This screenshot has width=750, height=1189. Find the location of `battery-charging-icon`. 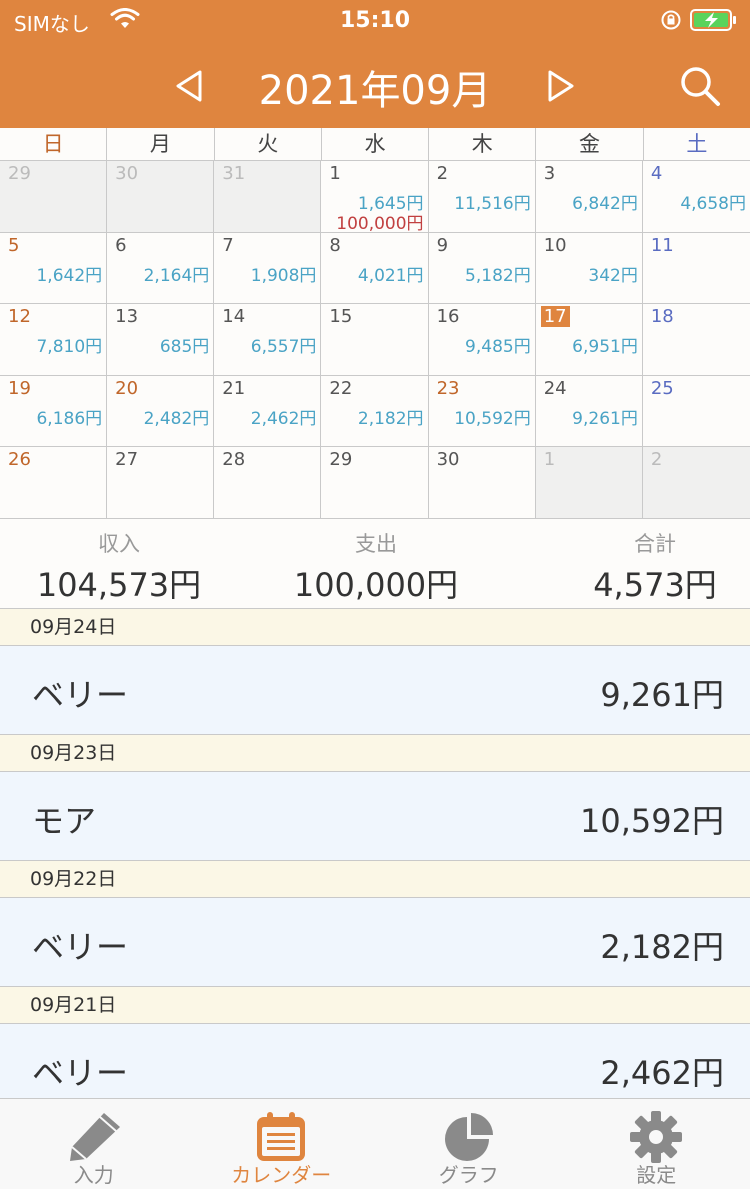

battery-charging-icon is located at coordinates (714, 22).